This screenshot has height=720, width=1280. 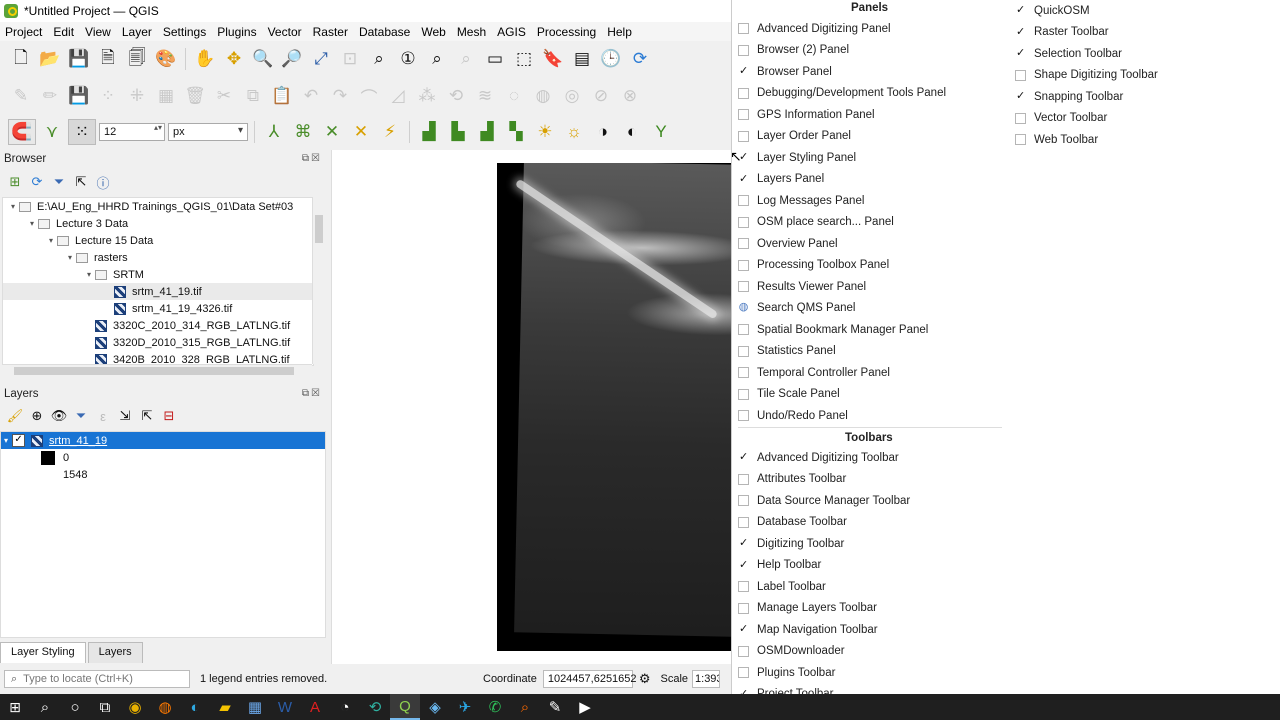 I want to click on open-styling-icon: 🖌, so click(x=15, y=416).